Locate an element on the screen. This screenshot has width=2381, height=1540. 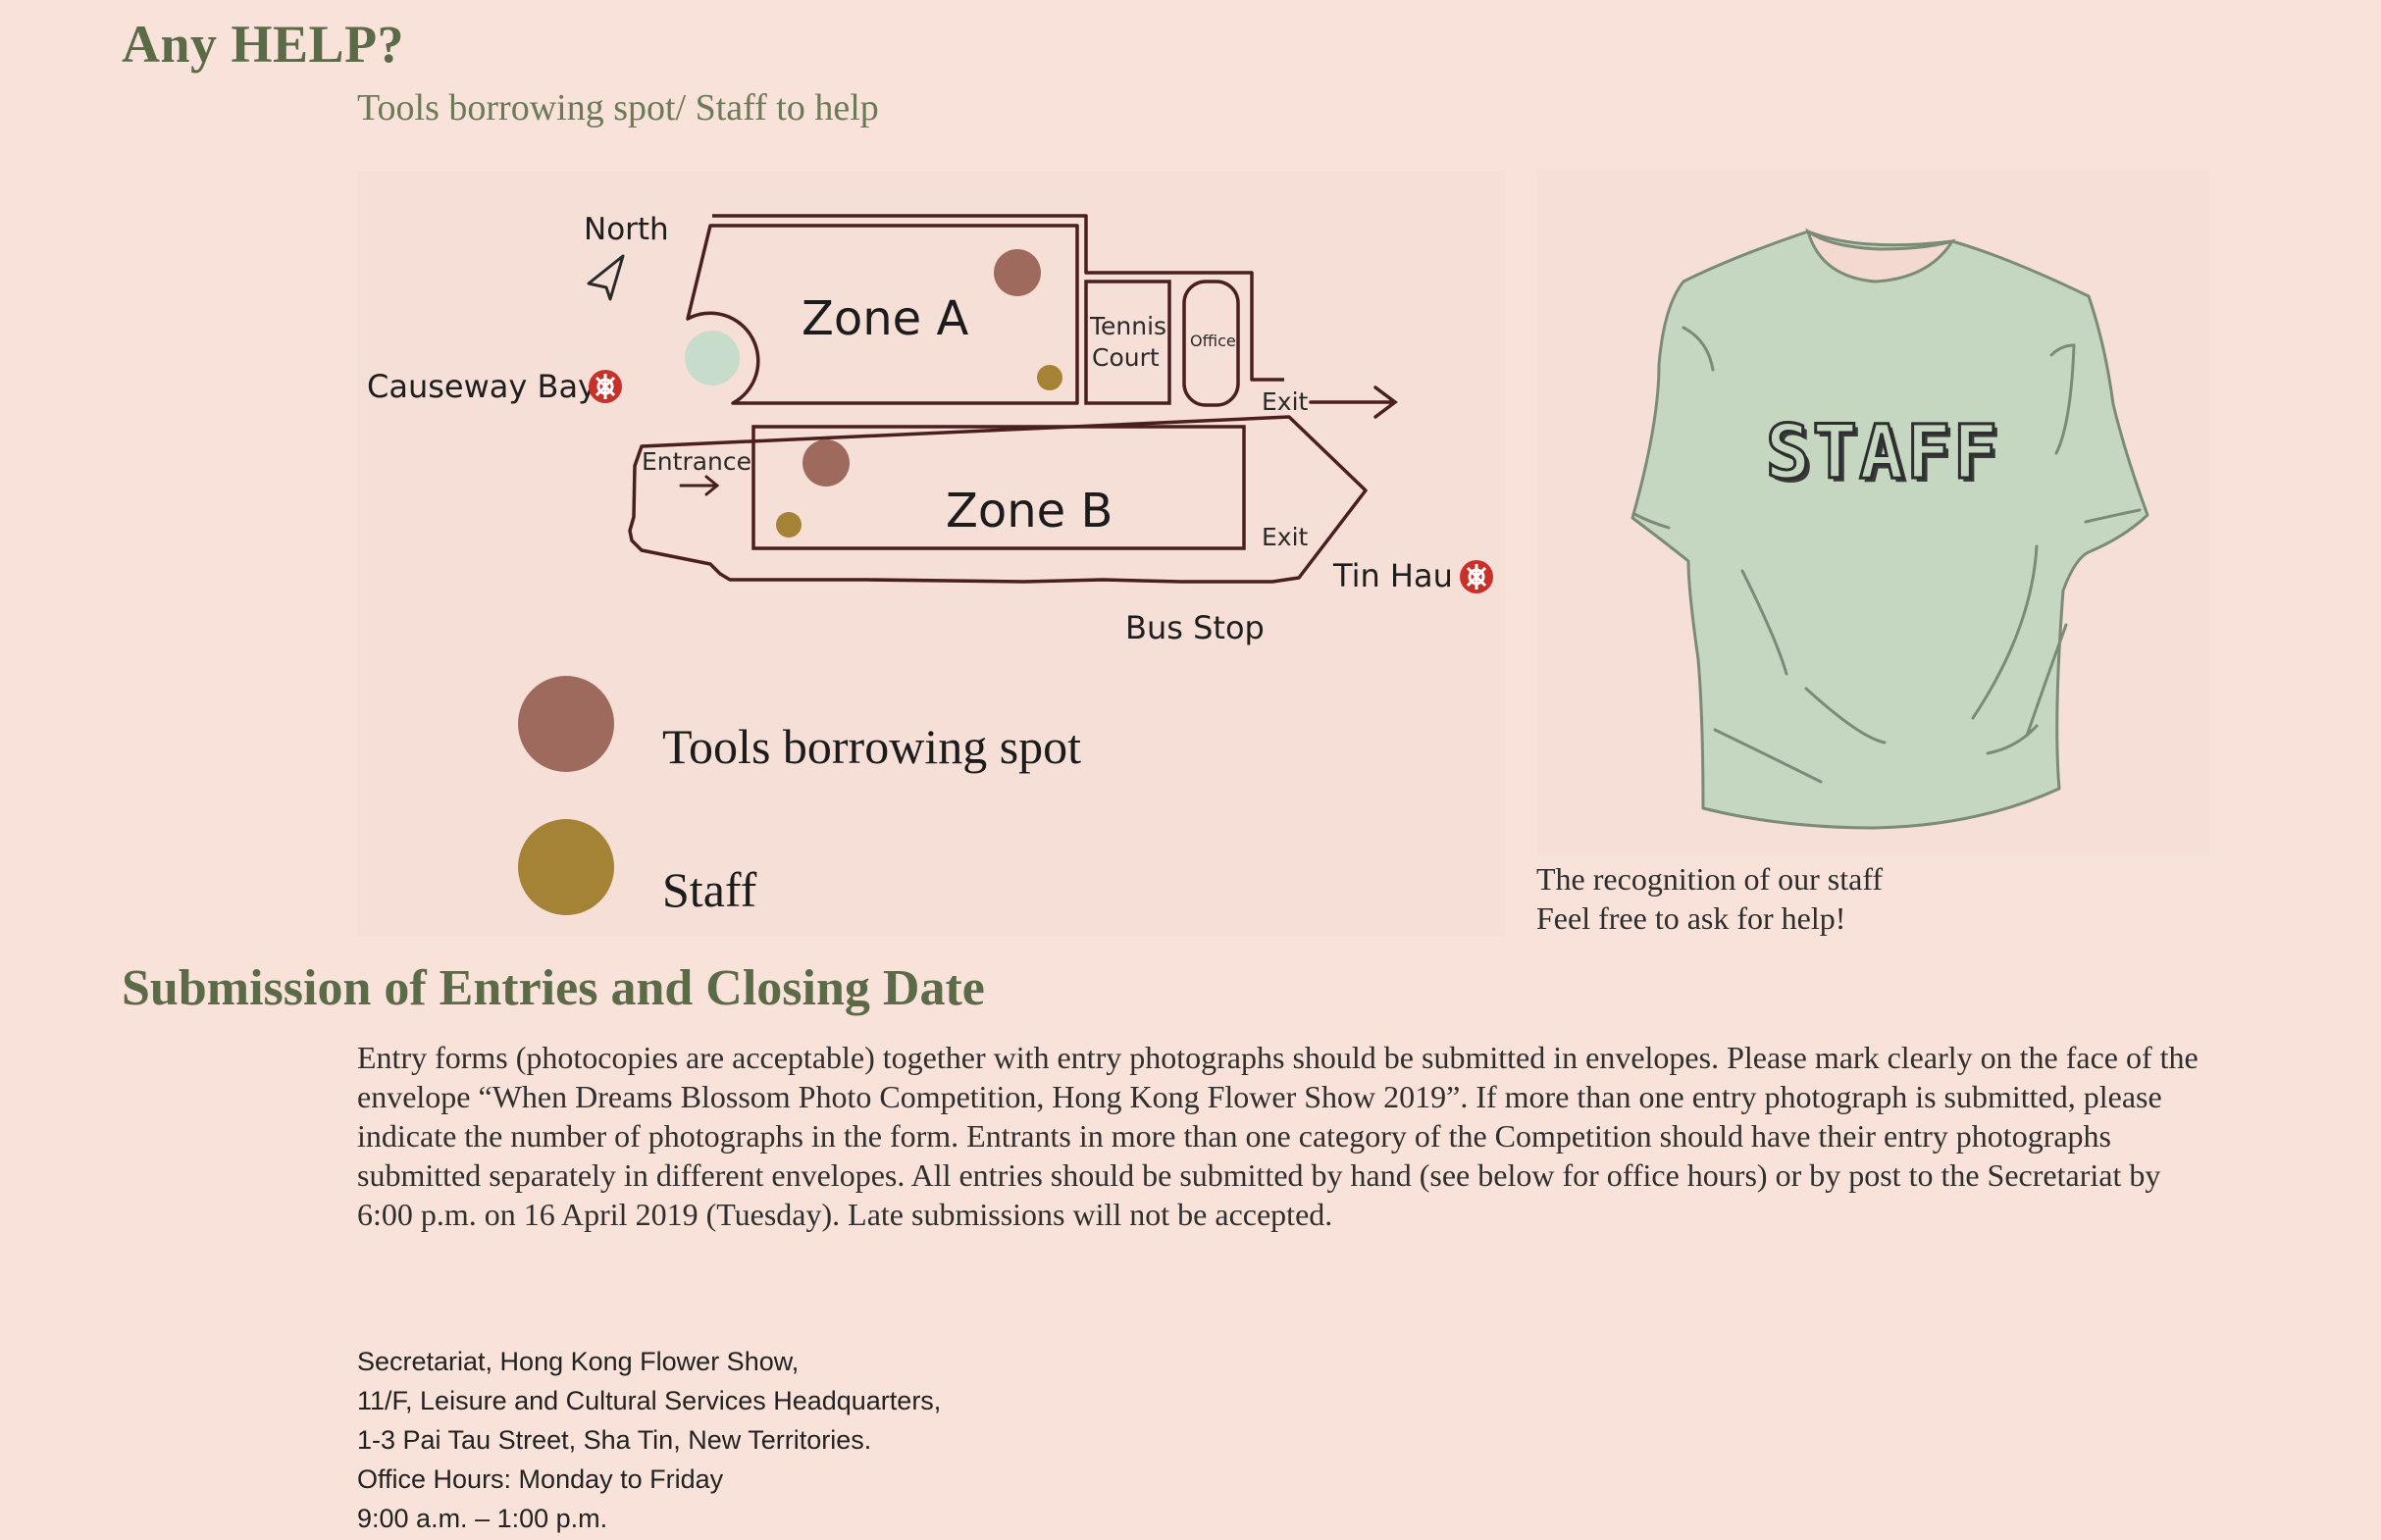
exit-arrow-icon is located at coordinates (1353, 402).